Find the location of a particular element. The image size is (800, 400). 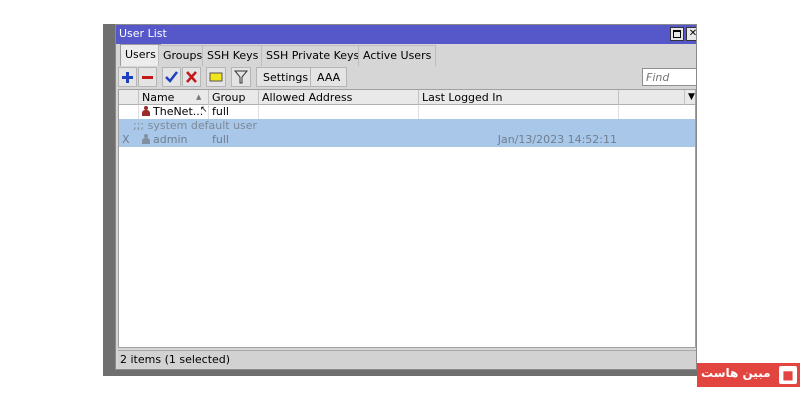

status-bar: 2 items (1 selected) is located at coordinates (407, 359).